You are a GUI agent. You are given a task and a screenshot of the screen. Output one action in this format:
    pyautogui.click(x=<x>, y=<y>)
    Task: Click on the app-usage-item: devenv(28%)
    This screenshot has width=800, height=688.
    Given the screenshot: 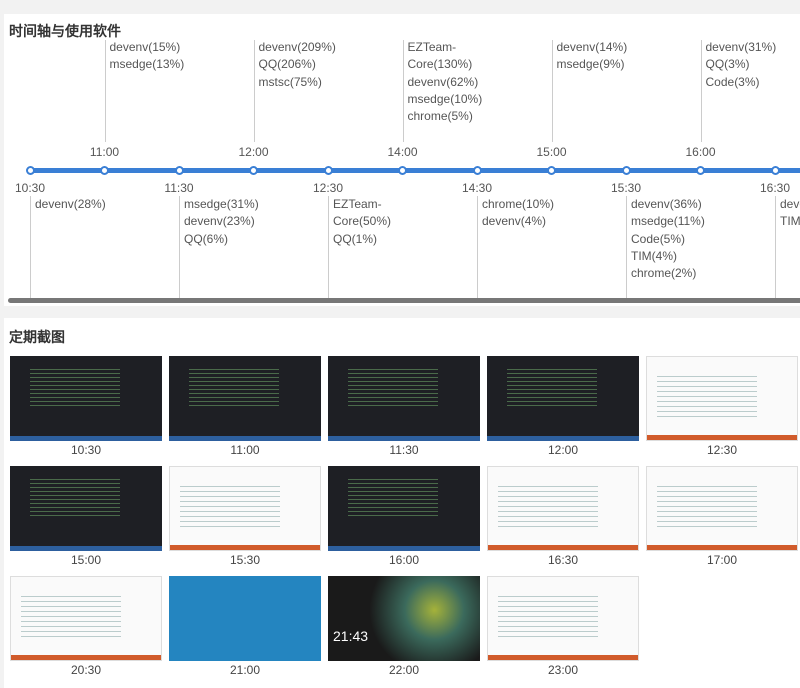 What is the action you would take?
    pyautogui.click(x=70, y=204)
    